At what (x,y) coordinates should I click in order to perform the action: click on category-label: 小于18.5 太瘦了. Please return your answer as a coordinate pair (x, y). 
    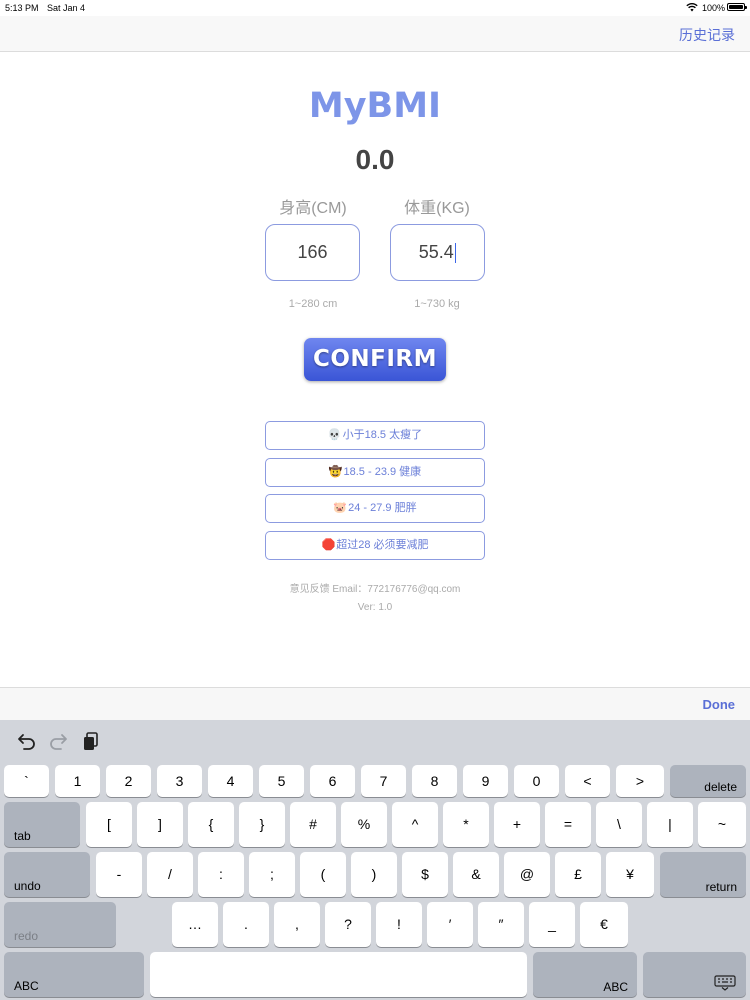
    Looking at the image, I should click on (382, 435).